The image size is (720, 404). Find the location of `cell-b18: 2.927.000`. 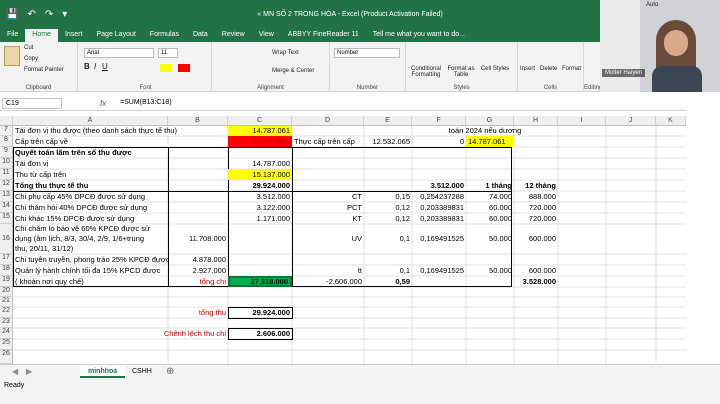

cell-b18: 2.927.000 is located at coordinates (198, 271).